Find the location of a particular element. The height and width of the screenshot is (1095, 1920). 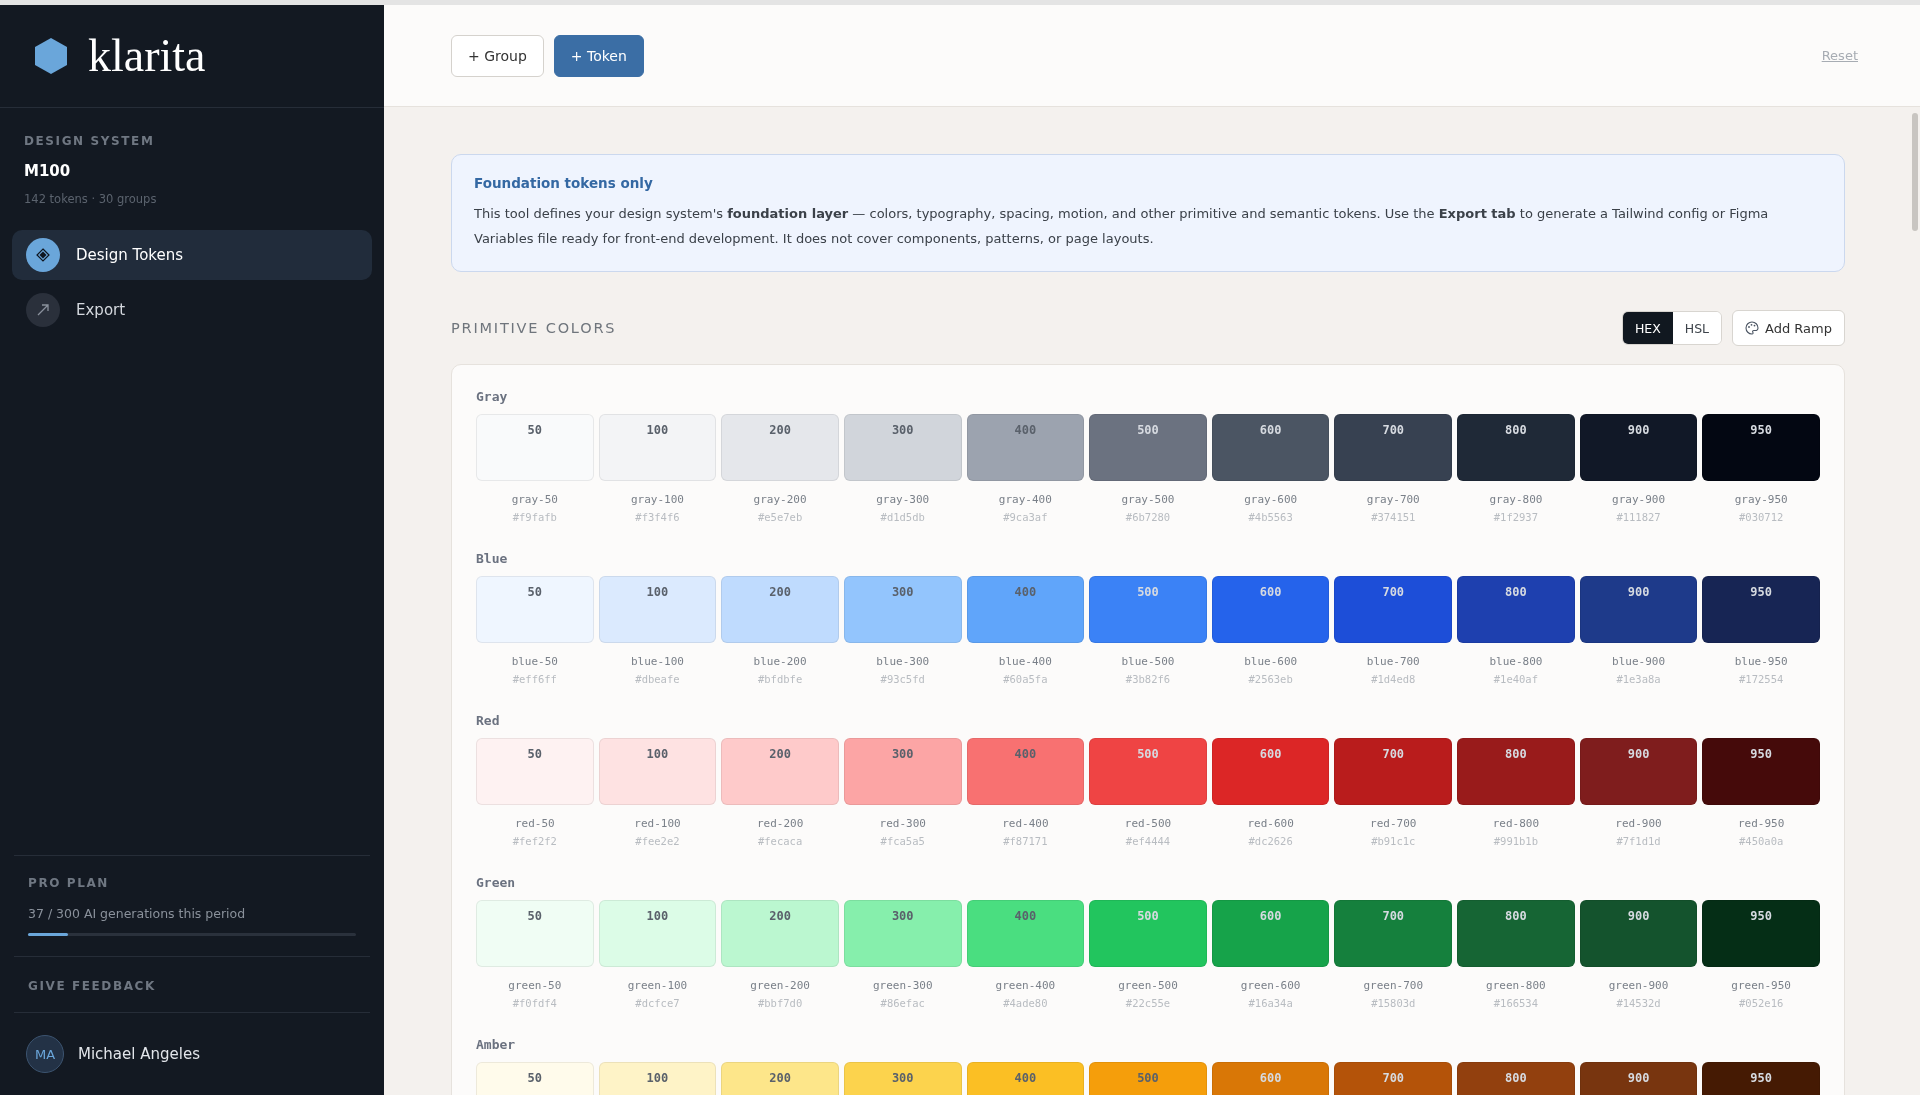

hex-value: #9ca3af is located at coordinates (1025, 517).